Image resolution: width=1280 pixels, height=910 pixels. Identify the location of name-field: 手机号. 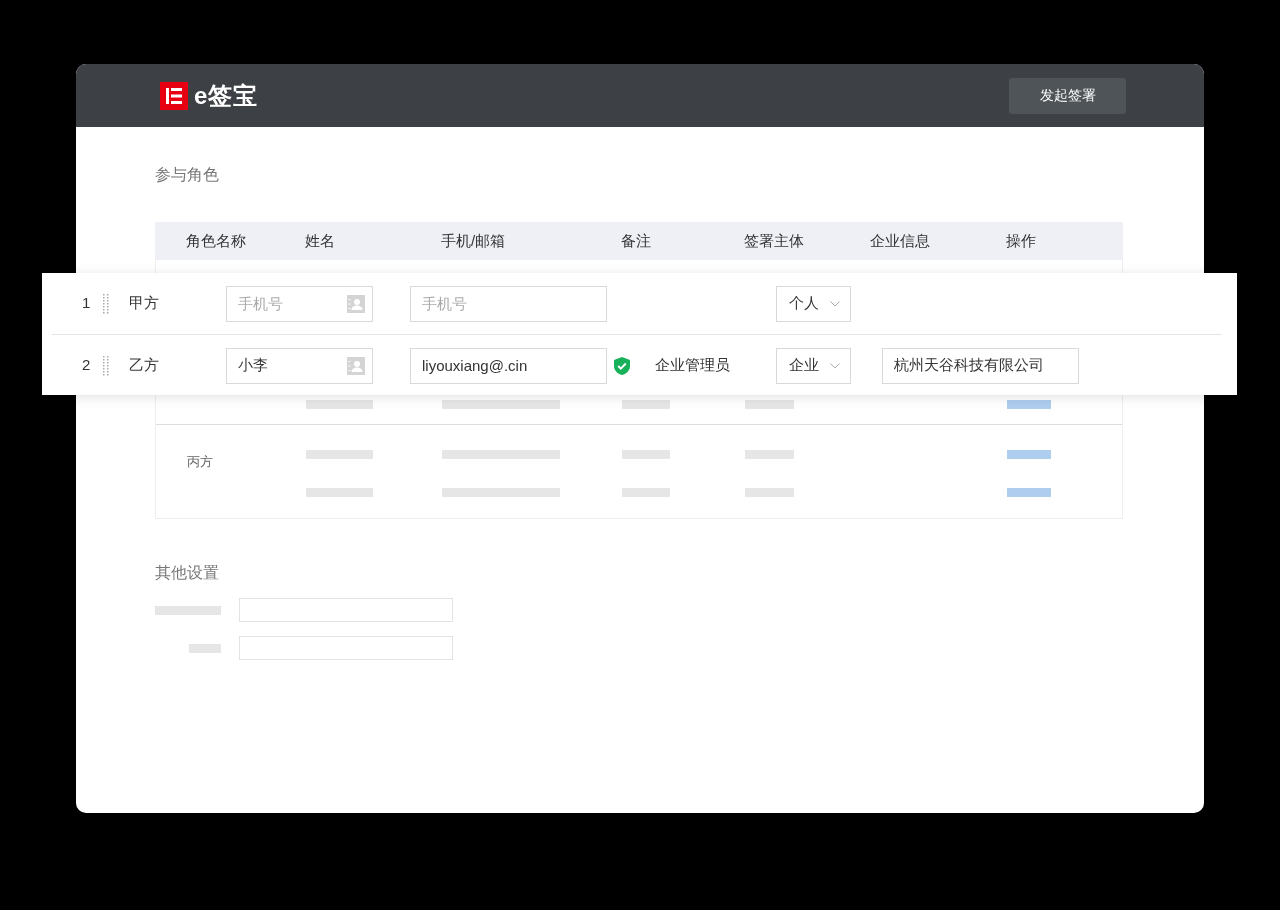
(299, 303).